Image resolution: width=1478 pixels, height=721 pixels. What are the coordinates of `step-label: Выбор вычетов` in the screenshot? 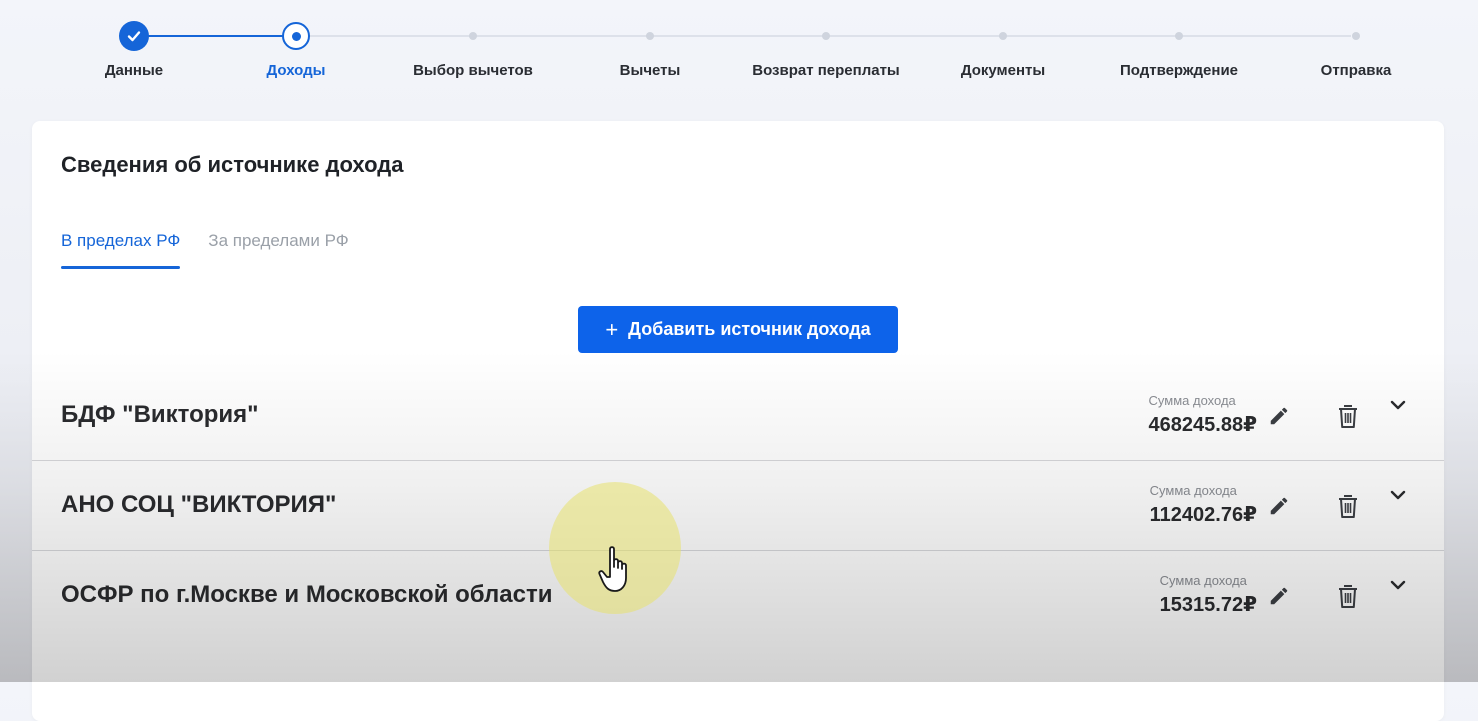 It's located at (473, 70).